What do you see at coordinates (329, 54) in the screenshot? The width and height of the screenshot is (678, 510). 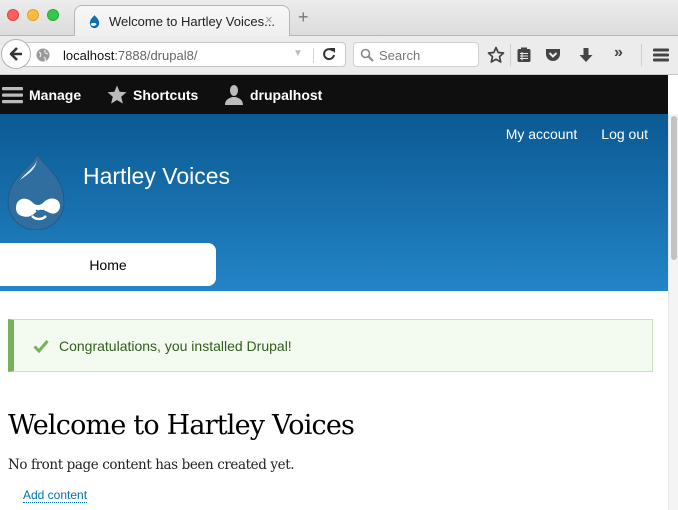 I see `reload-icon` at bounding box center [329, 54].